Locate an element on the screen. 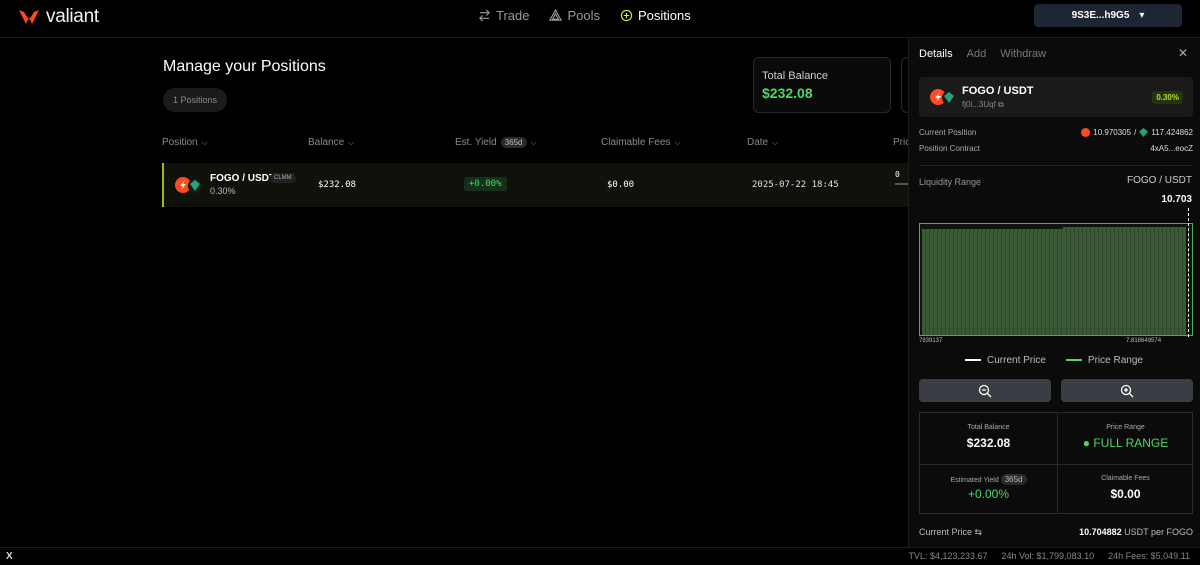 The height and width of the screenshot is (565, 1200). pair-address-text: fj0i...3Uqf is located at coordinates (979, 104).